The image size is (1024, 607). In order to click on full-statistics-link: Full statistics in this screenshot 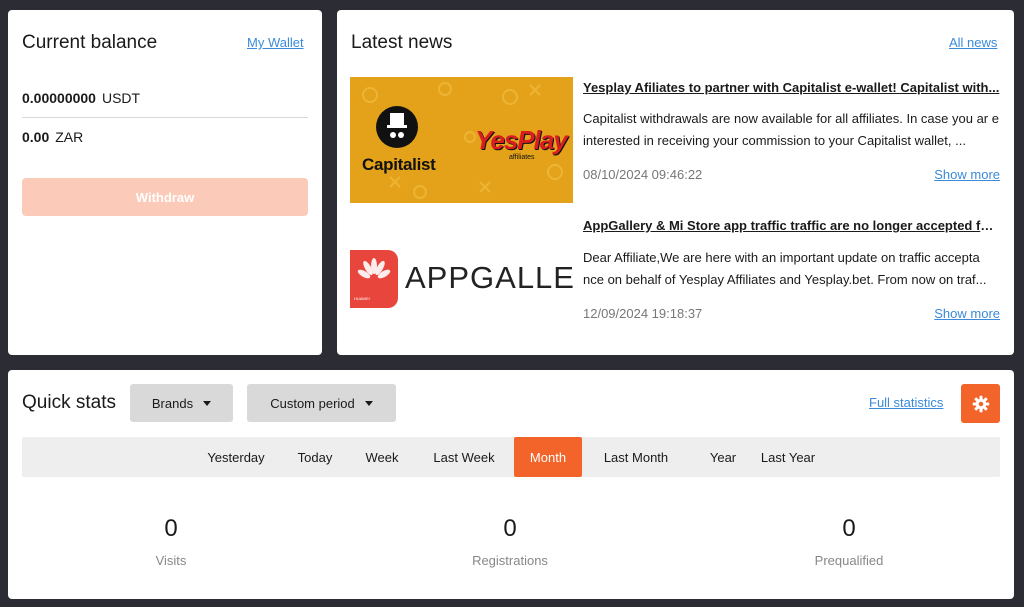, I will do `click(906, 402)`.